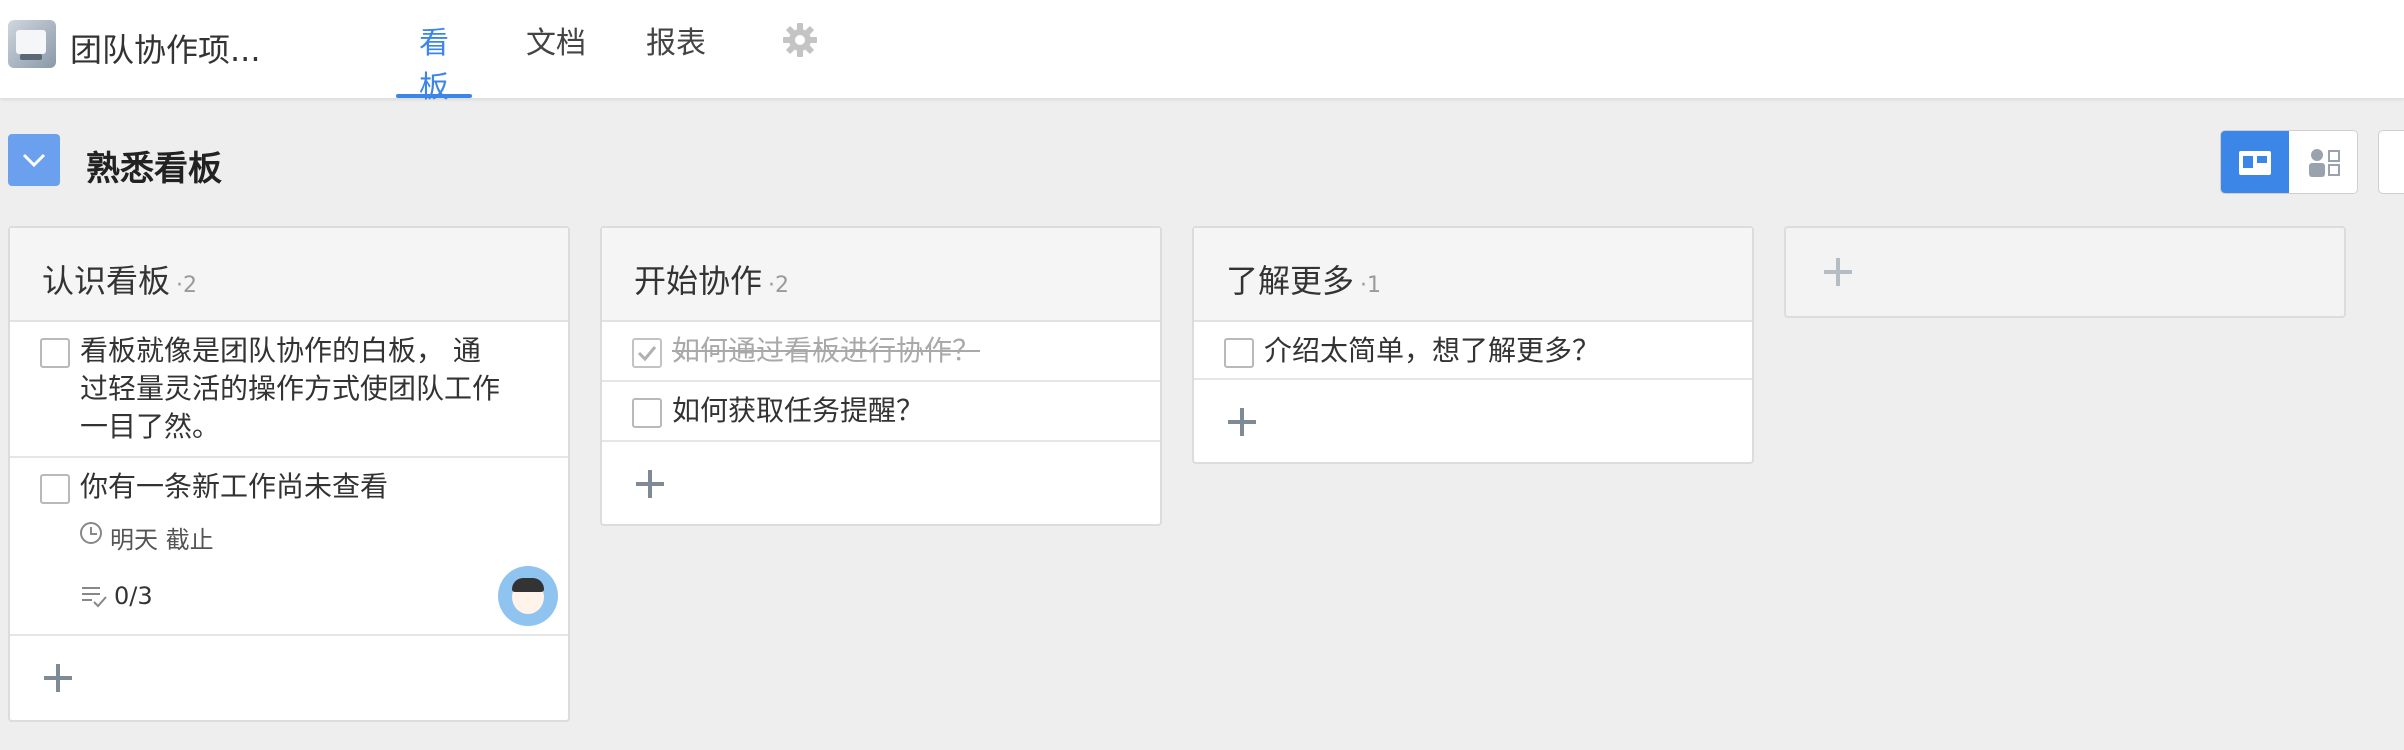 The image size is (2404, 750). I want to click on task-title: 看板就像是团队协作的白板， 通过轻量灵活的操作方式使团队工作一目了然。, so click(290, 388).